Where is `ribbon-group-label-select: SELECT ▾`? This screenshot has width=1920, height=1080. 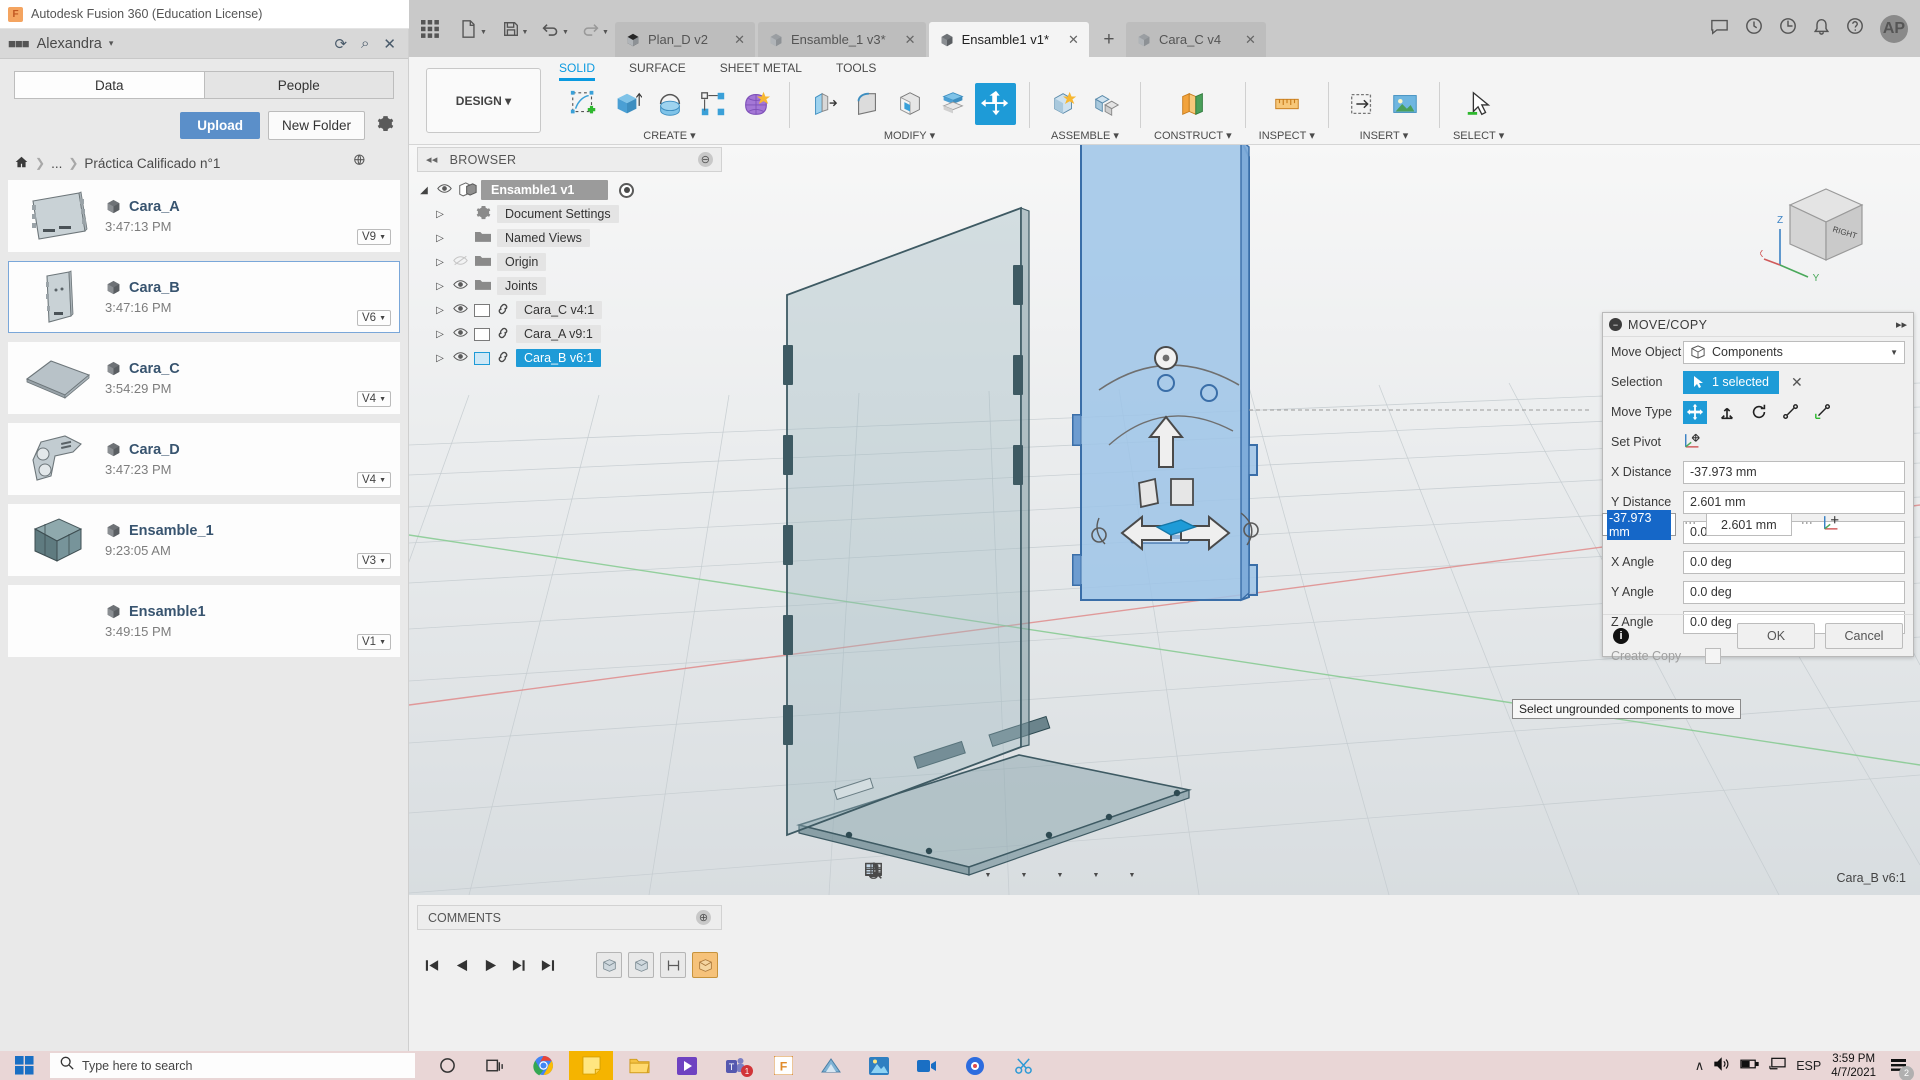 ribbon-group-label-select: SELECT ▾ is located at coordinates (1478, 135).